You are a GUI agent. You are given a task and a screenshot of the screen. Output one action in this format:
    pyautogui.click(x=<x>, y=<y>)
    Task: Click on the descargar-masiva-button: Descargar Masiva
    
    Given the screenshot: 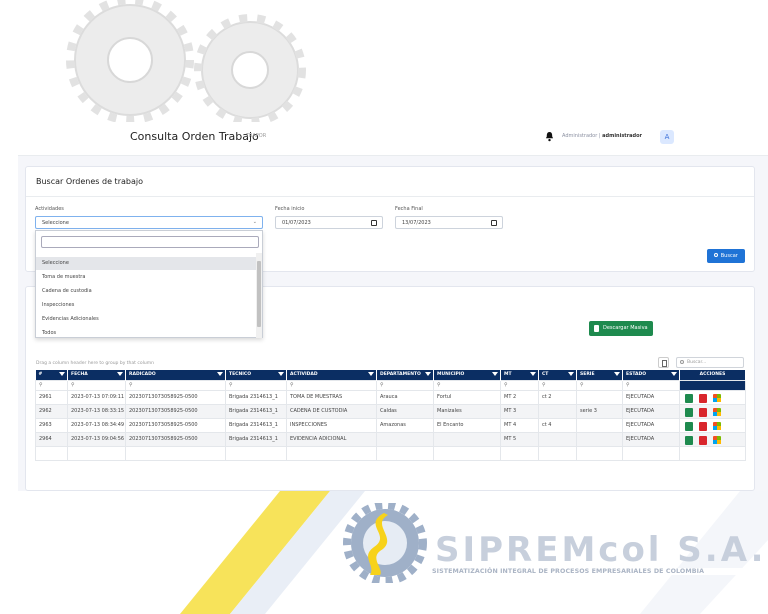 What is the action you would take?
    pyautogui.click(x=621, y=328)
    